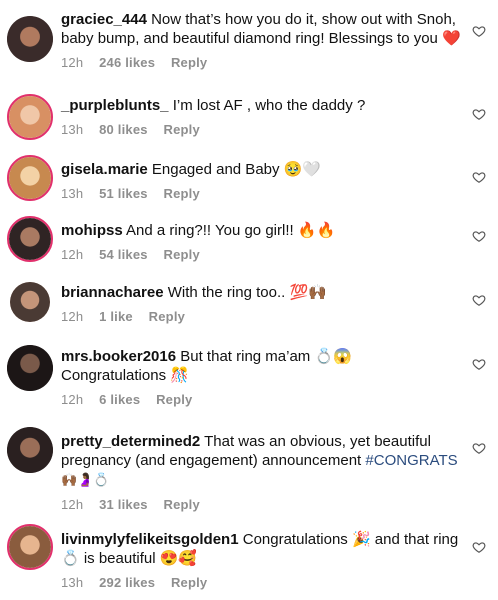 The image size is (498, 600). What do you see at coordinates (411, 460) in the screenshot?
I see `hashtag-link: #CONGRATS` at bounding box center [411, 460].